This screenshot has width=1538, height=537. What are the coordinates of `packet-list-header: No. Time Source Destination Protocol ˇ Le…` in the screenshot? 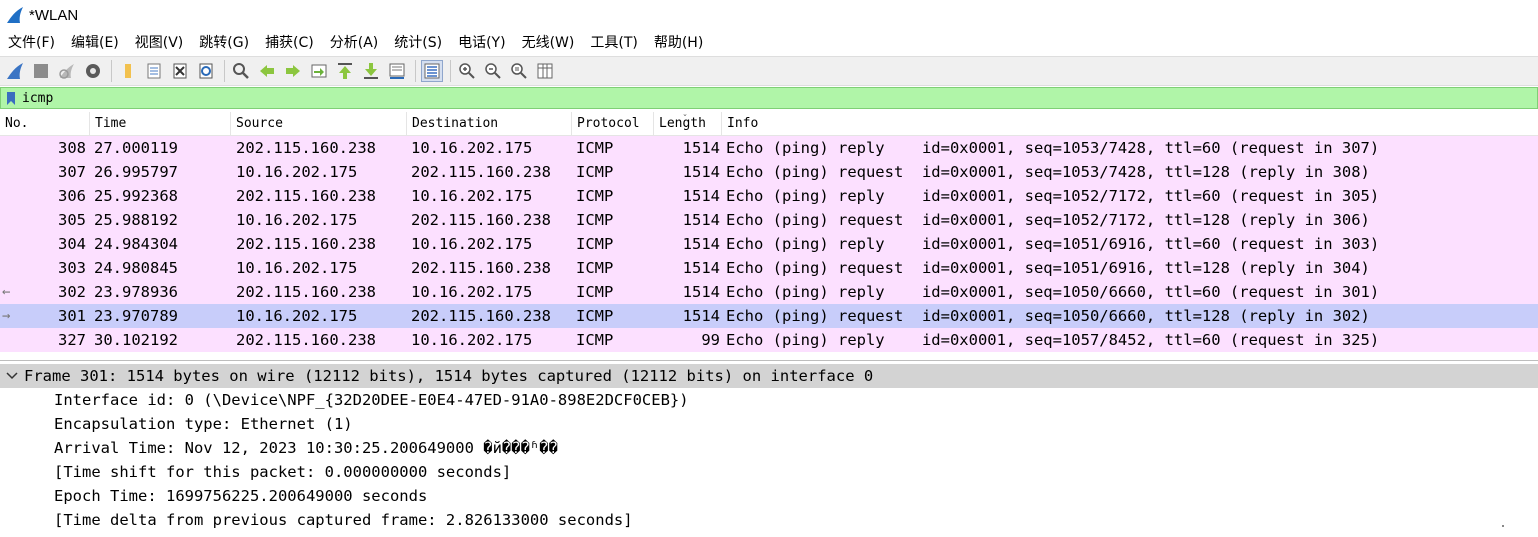 It's located at (769, 123).